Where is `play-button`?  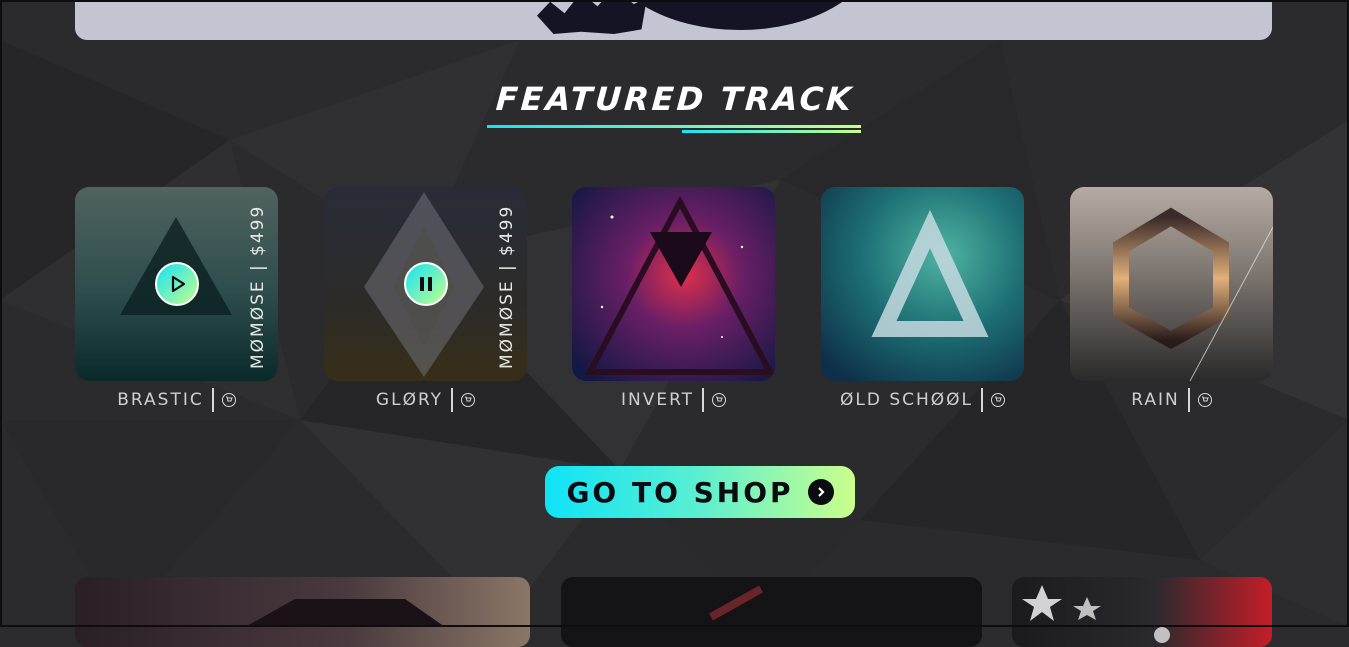
play-button is located at coordinates (176, 284).